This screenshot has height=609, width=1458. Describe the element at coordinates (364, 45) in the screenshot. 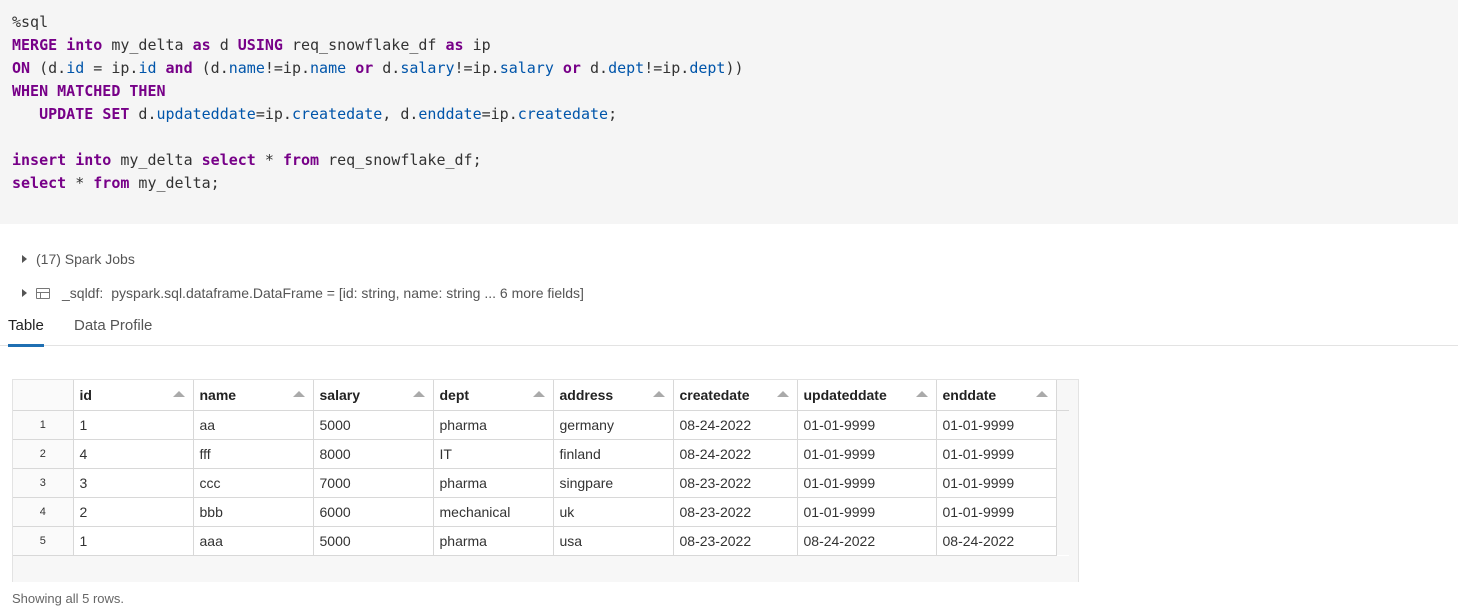

I see `sql-text: req_snowflake_df` at that location.